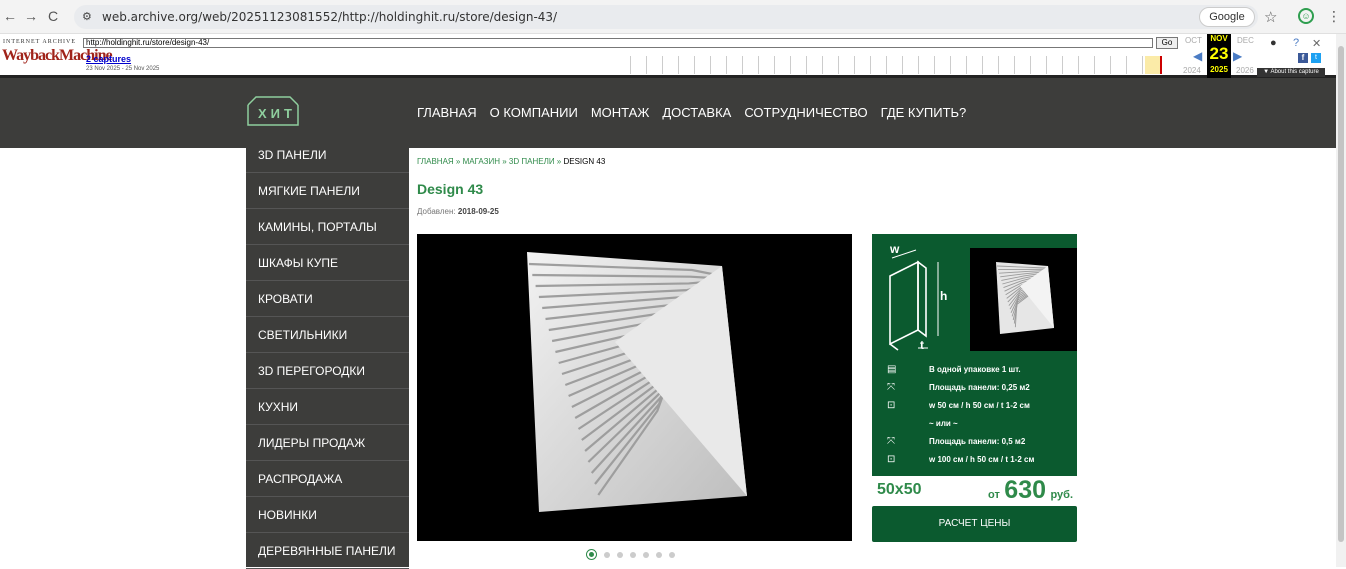 This screenshot has width=1346, height=569. What do you see at coordinates (532, 161) in the screenshot?
I see `breadcrumb-category: 3D ПАНЕЛИ` at bounding box center [532, 161].